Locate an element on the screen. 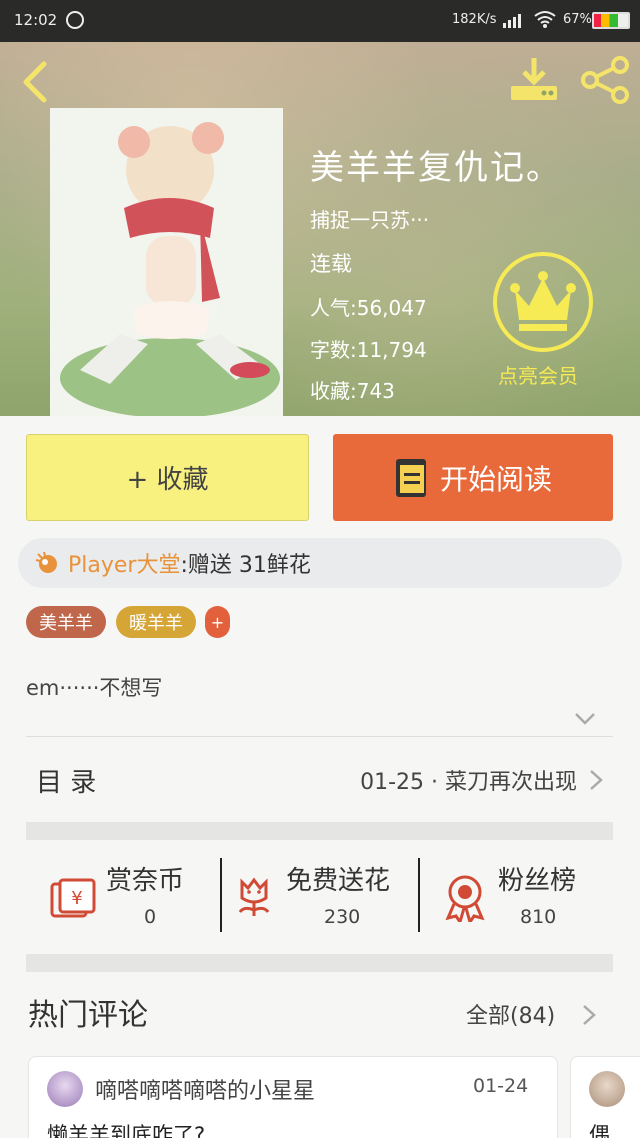 The image size is (640, 1138). share-icon is located at coordinates (605, 80).